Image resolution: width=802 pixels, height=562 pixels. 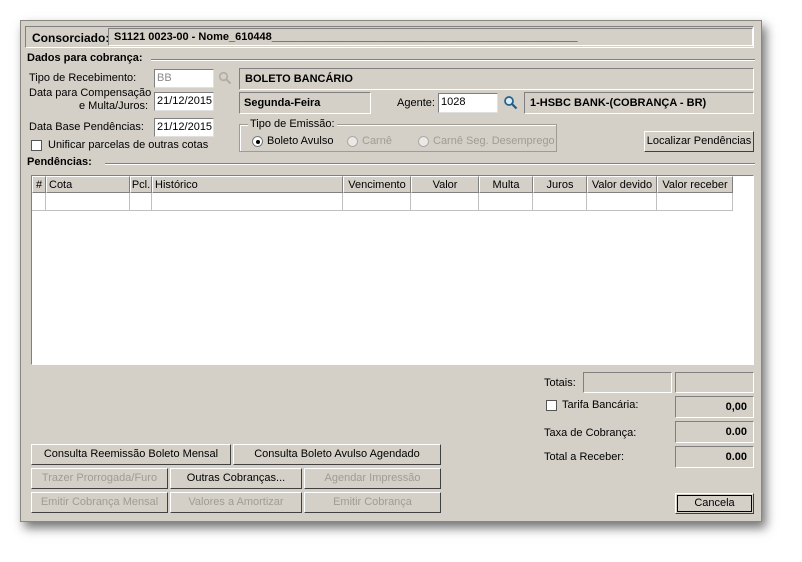 What do you see at coordinates (618, 103) in the screenshot?
I see `agente-desc: 1-HSBC BANK-(COBRANÇA - BR)` at bounding box center [618, 103].